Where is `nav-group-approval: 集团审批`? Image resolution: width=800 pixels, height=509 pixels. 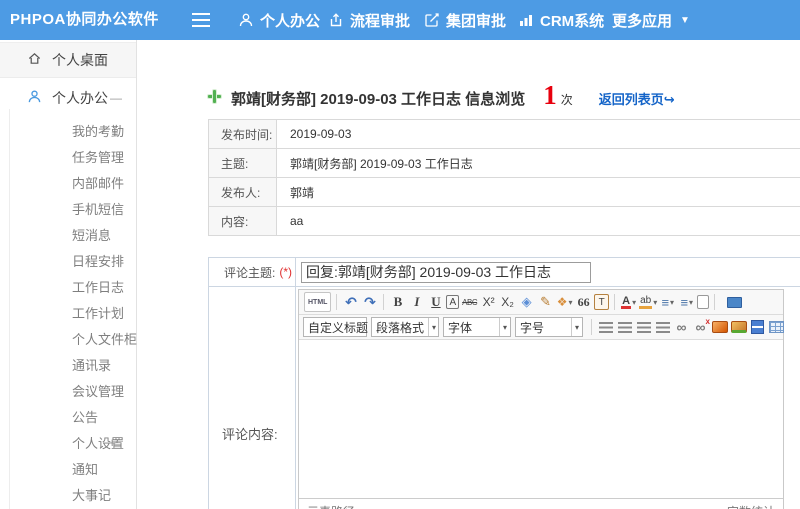 nav-group-approval: 集团审批 is located at coordinates (465, 20).